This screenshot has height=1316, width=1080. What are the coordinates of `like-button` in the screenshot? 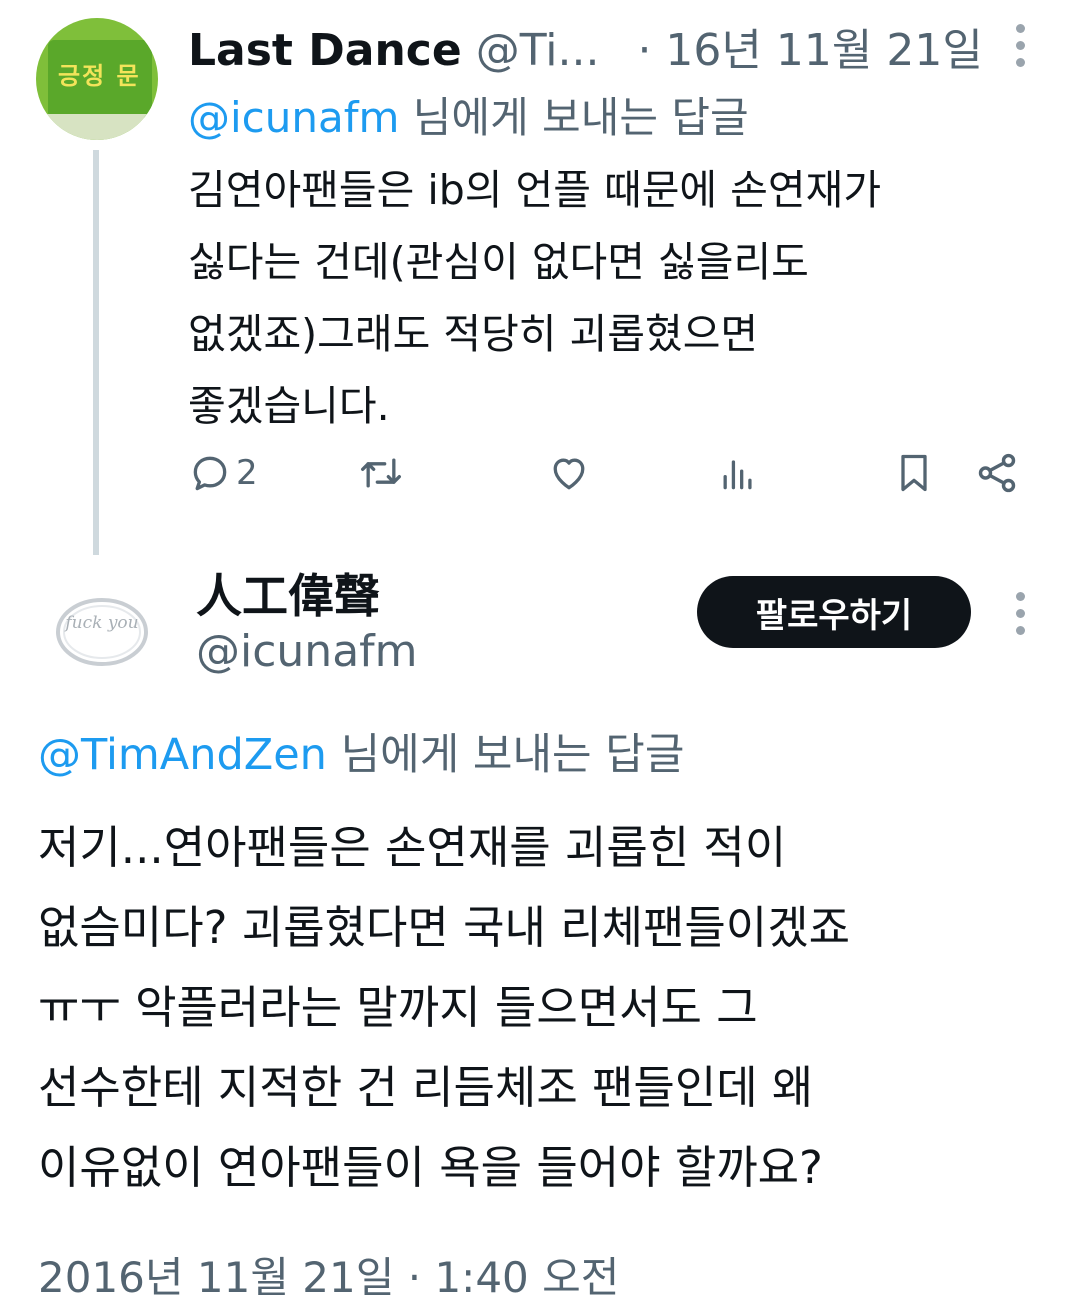 It's located at (569, 473).